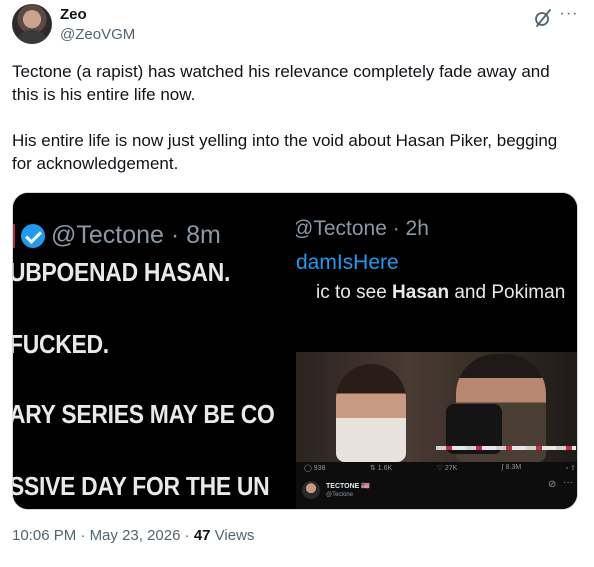 The image size is (594, 567). Describe the element at coordinates (97, 35) in the screenshot. I see `author-handle: @ZeoVGM` at that location.